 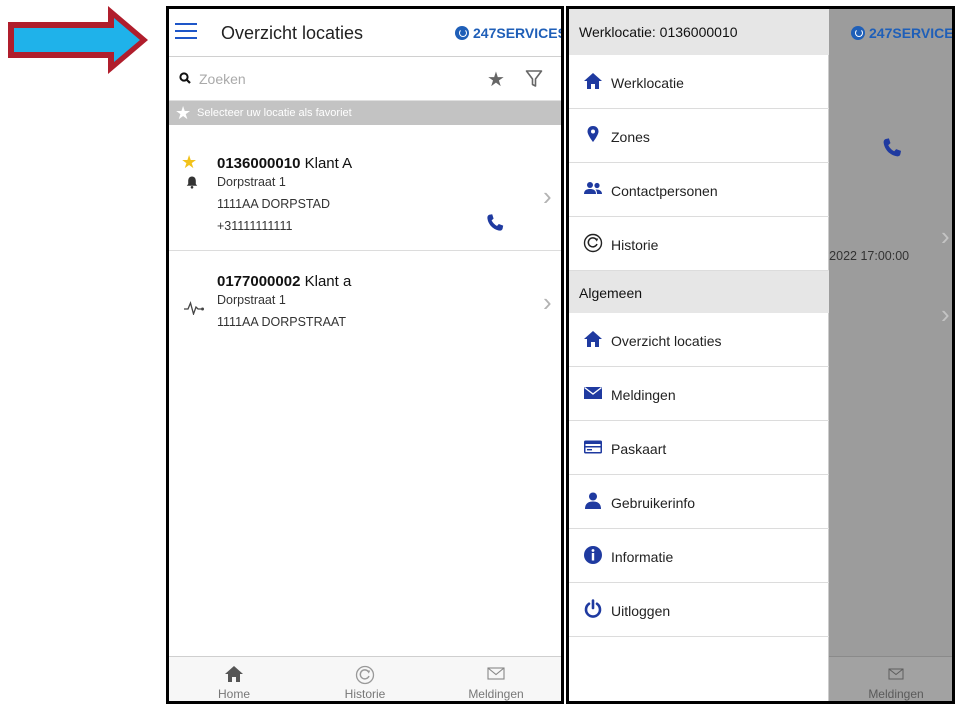 I want to click on menu-item-label: Meldingen, so click(x=643, y=395).